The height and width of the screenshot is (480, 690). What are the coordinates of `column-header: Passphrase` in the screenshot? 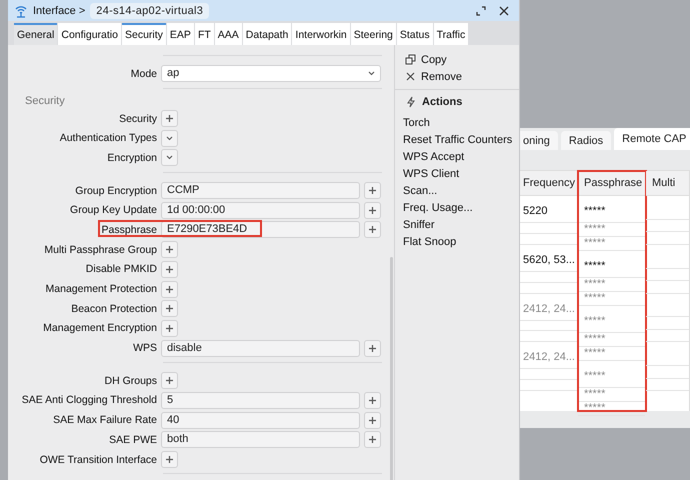 It's located at (611, 183).